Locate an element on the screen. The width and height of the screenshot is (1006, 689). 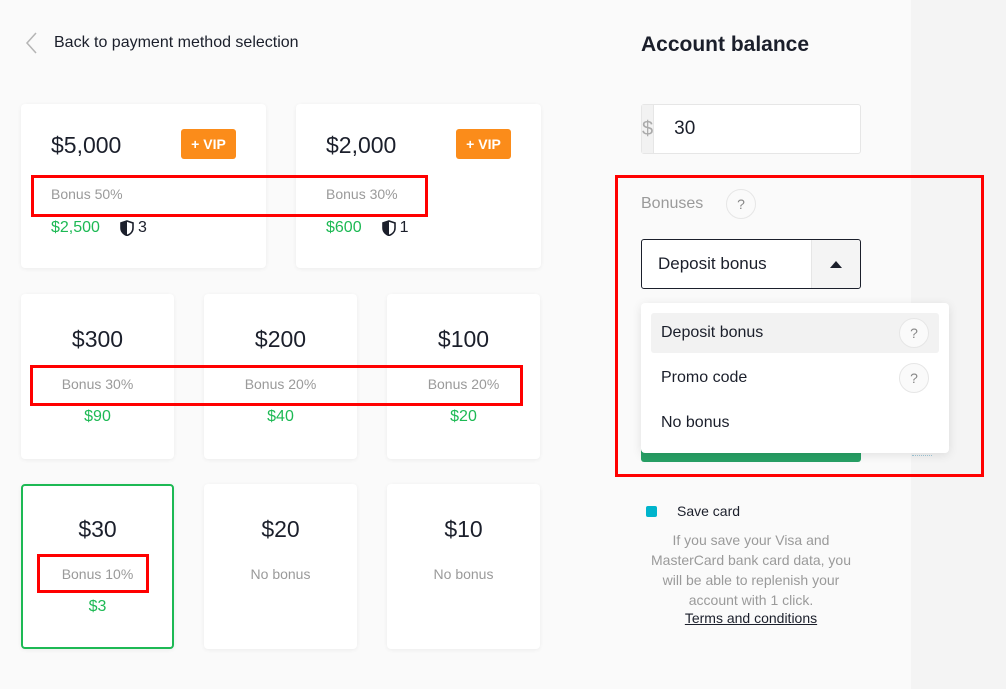
bonus-dropdown-menu: Deposit bonus ? Promo code ? No bonus is located at coordinates (795, 378).